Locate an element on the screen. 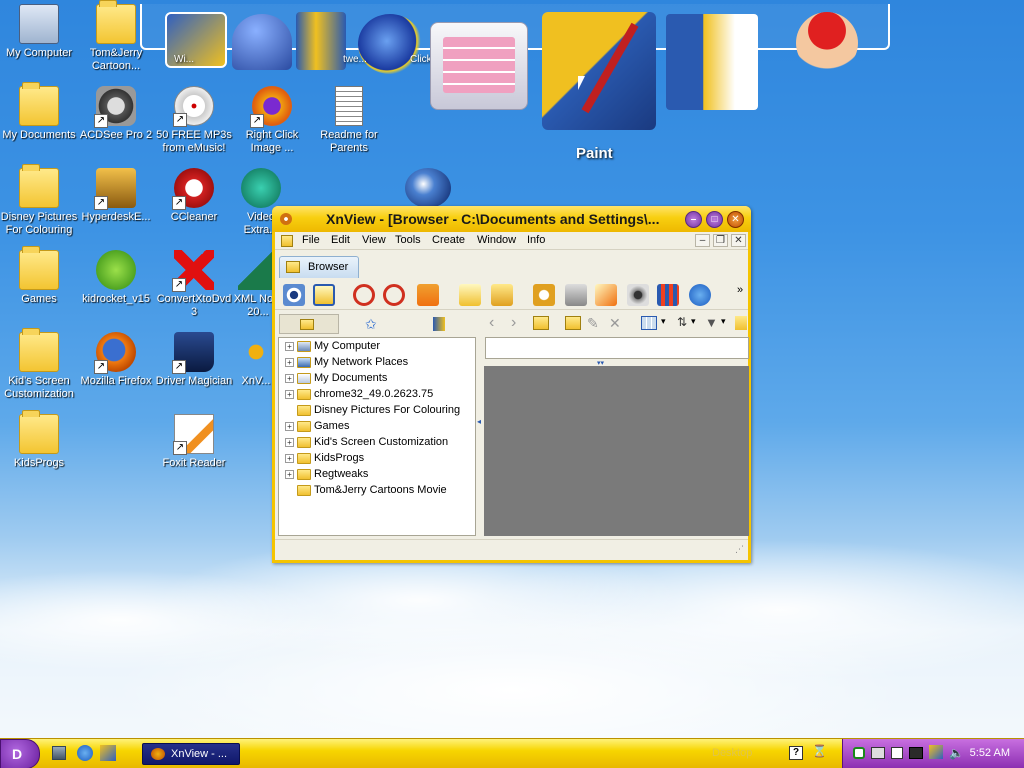 The height and width of the screenshot is (768, 1024). start-button: D is located at coordinates (20, 753).